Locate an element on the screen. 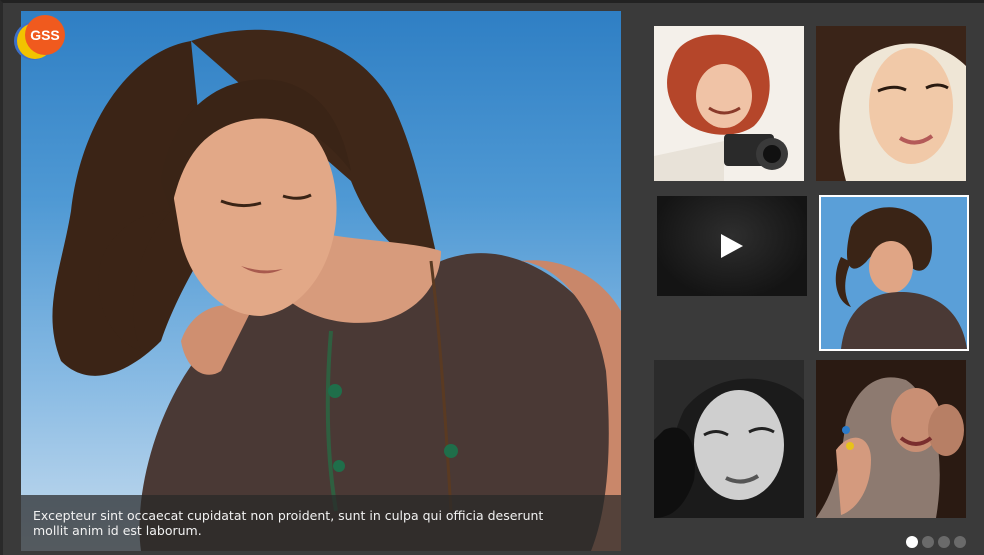  bw-portrait-image is located at coordinates (729, 439).